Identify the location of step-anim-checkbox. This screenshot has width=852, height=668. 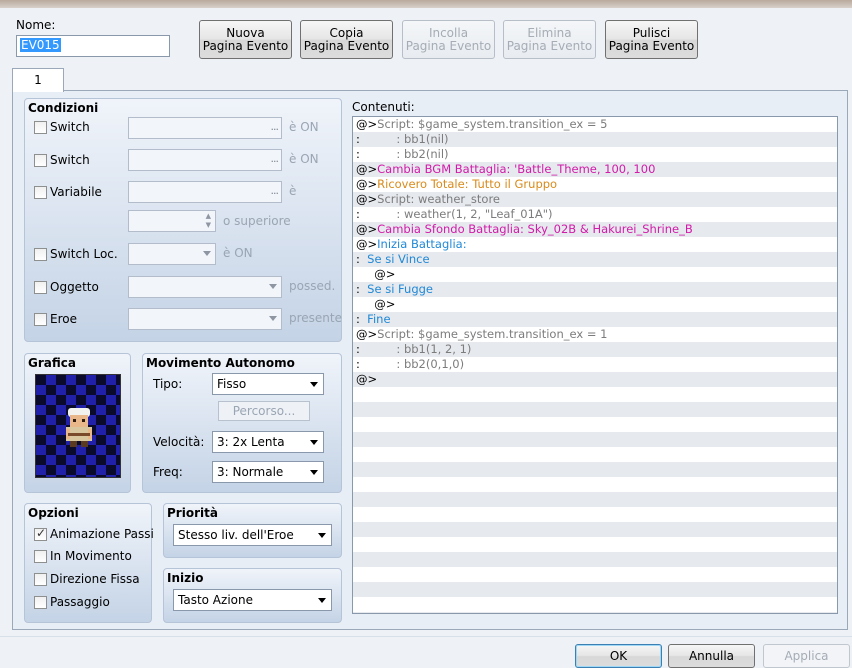
(40, 556).